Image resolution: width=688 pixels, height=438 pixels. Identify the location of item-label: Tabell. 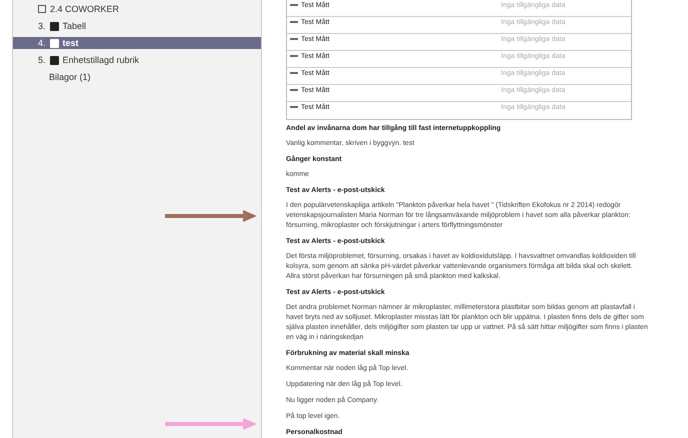
(74, 26).